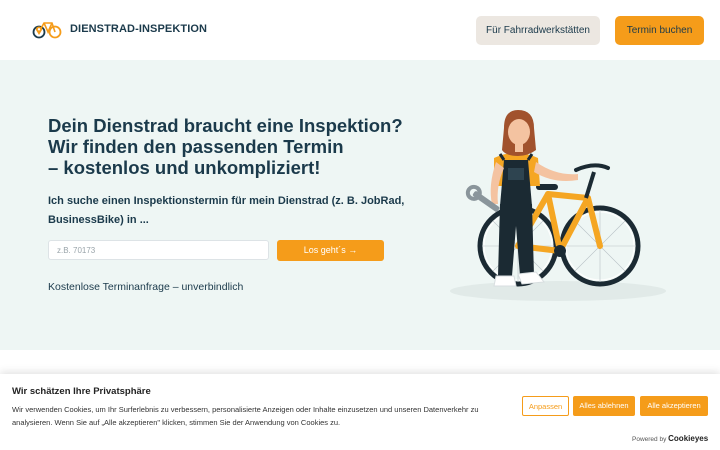  Describe the element at coordinates (538, 30) in the screenshot. I see `workshops-button: Für Fahrradwerkstätten` at that location.